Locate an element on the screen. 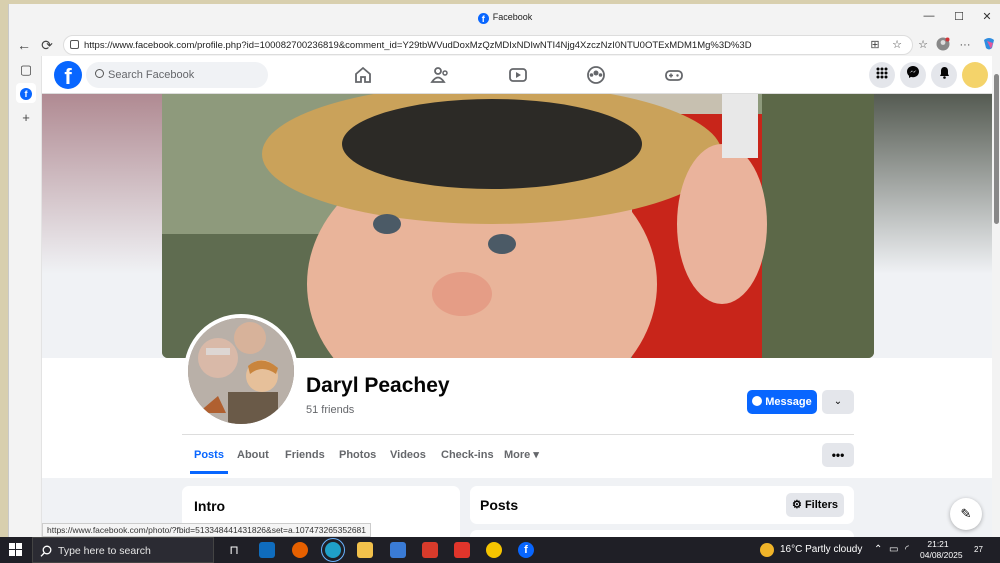 The image size is (1000, 563). vertical-tab-bar: ▢ f + is located at coordinates (25, 296).